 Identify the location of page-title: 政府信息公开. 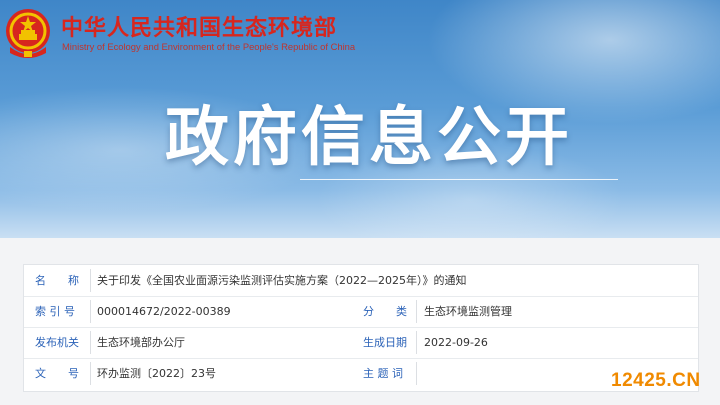
(369, 138).